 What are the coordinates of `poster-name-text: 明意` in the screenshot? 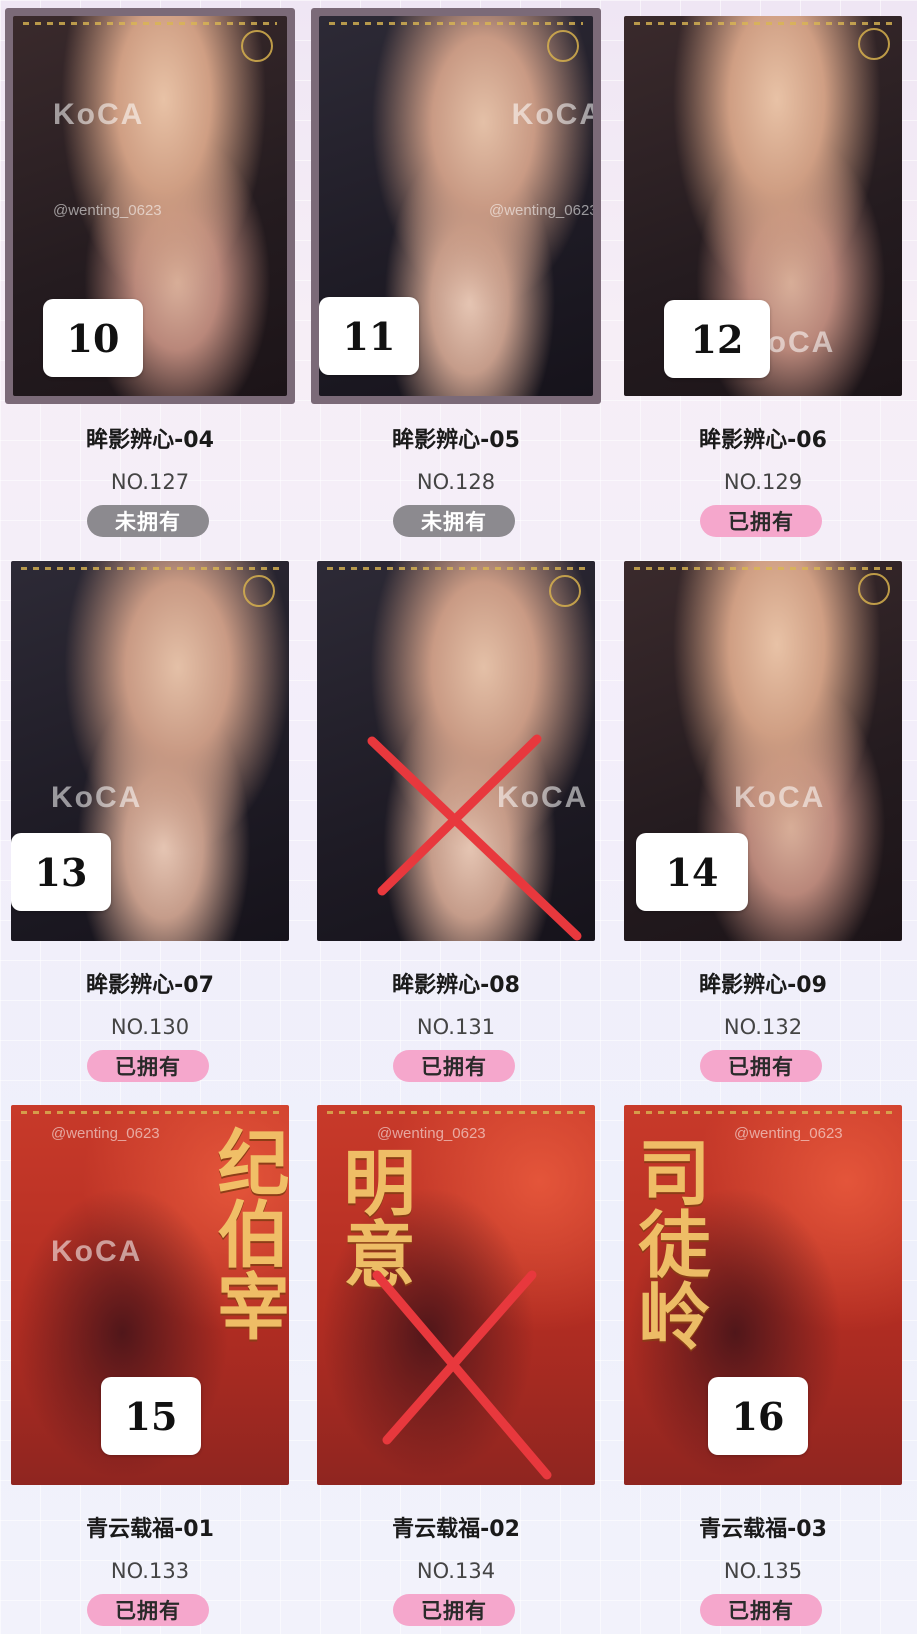 It's located at (373, 1217).